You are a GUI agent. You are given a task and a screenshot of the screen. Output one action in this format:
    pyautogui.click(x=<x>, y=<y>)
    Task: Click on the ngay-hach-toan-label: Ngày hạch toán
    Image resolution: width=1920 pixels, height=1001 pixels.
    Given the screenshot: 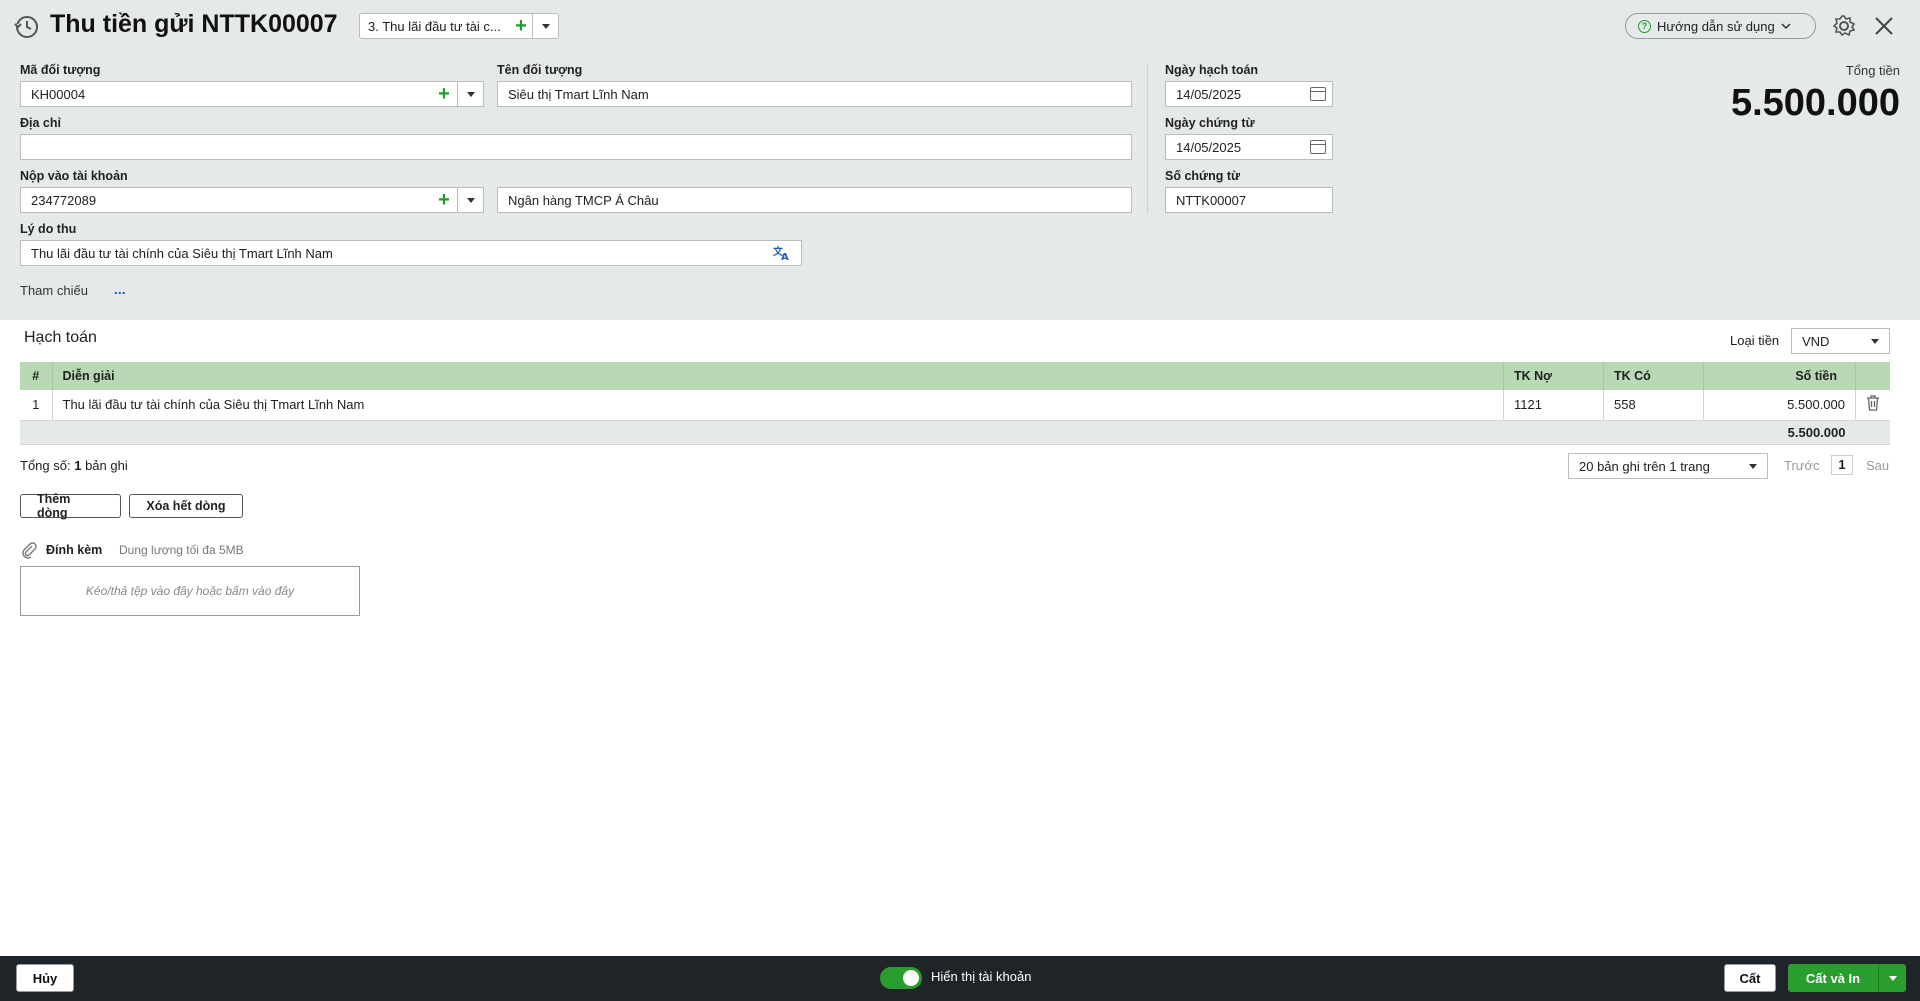 What is the action you would take?
    pyautogui.click(x=1212, y=70)
    